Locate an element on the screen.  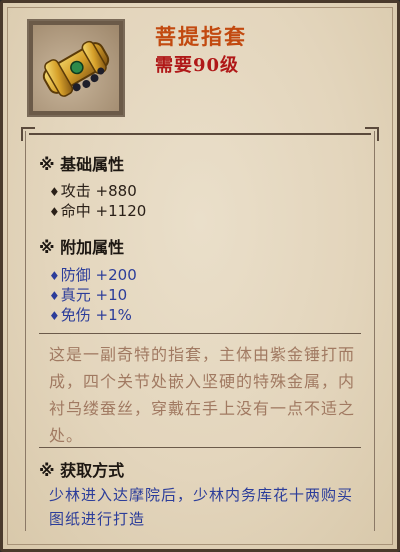
obtain-method-text: 少林进入达摩院后，少林内务库花十两购买图纸进行打造 is located at coordinates (201, 507).